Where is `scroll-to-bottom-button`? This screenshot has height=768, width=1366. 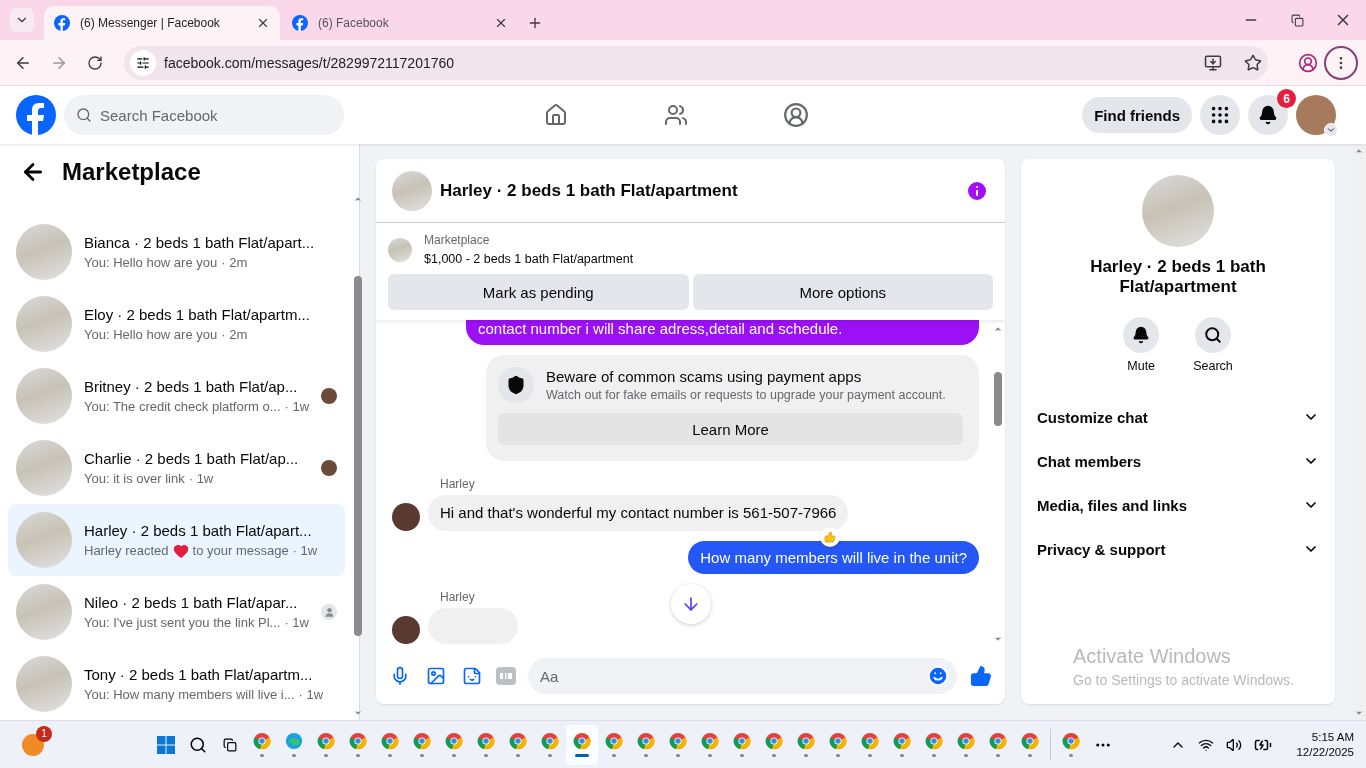
scroll-to-bottom-button is located at coordinates (691, 604).